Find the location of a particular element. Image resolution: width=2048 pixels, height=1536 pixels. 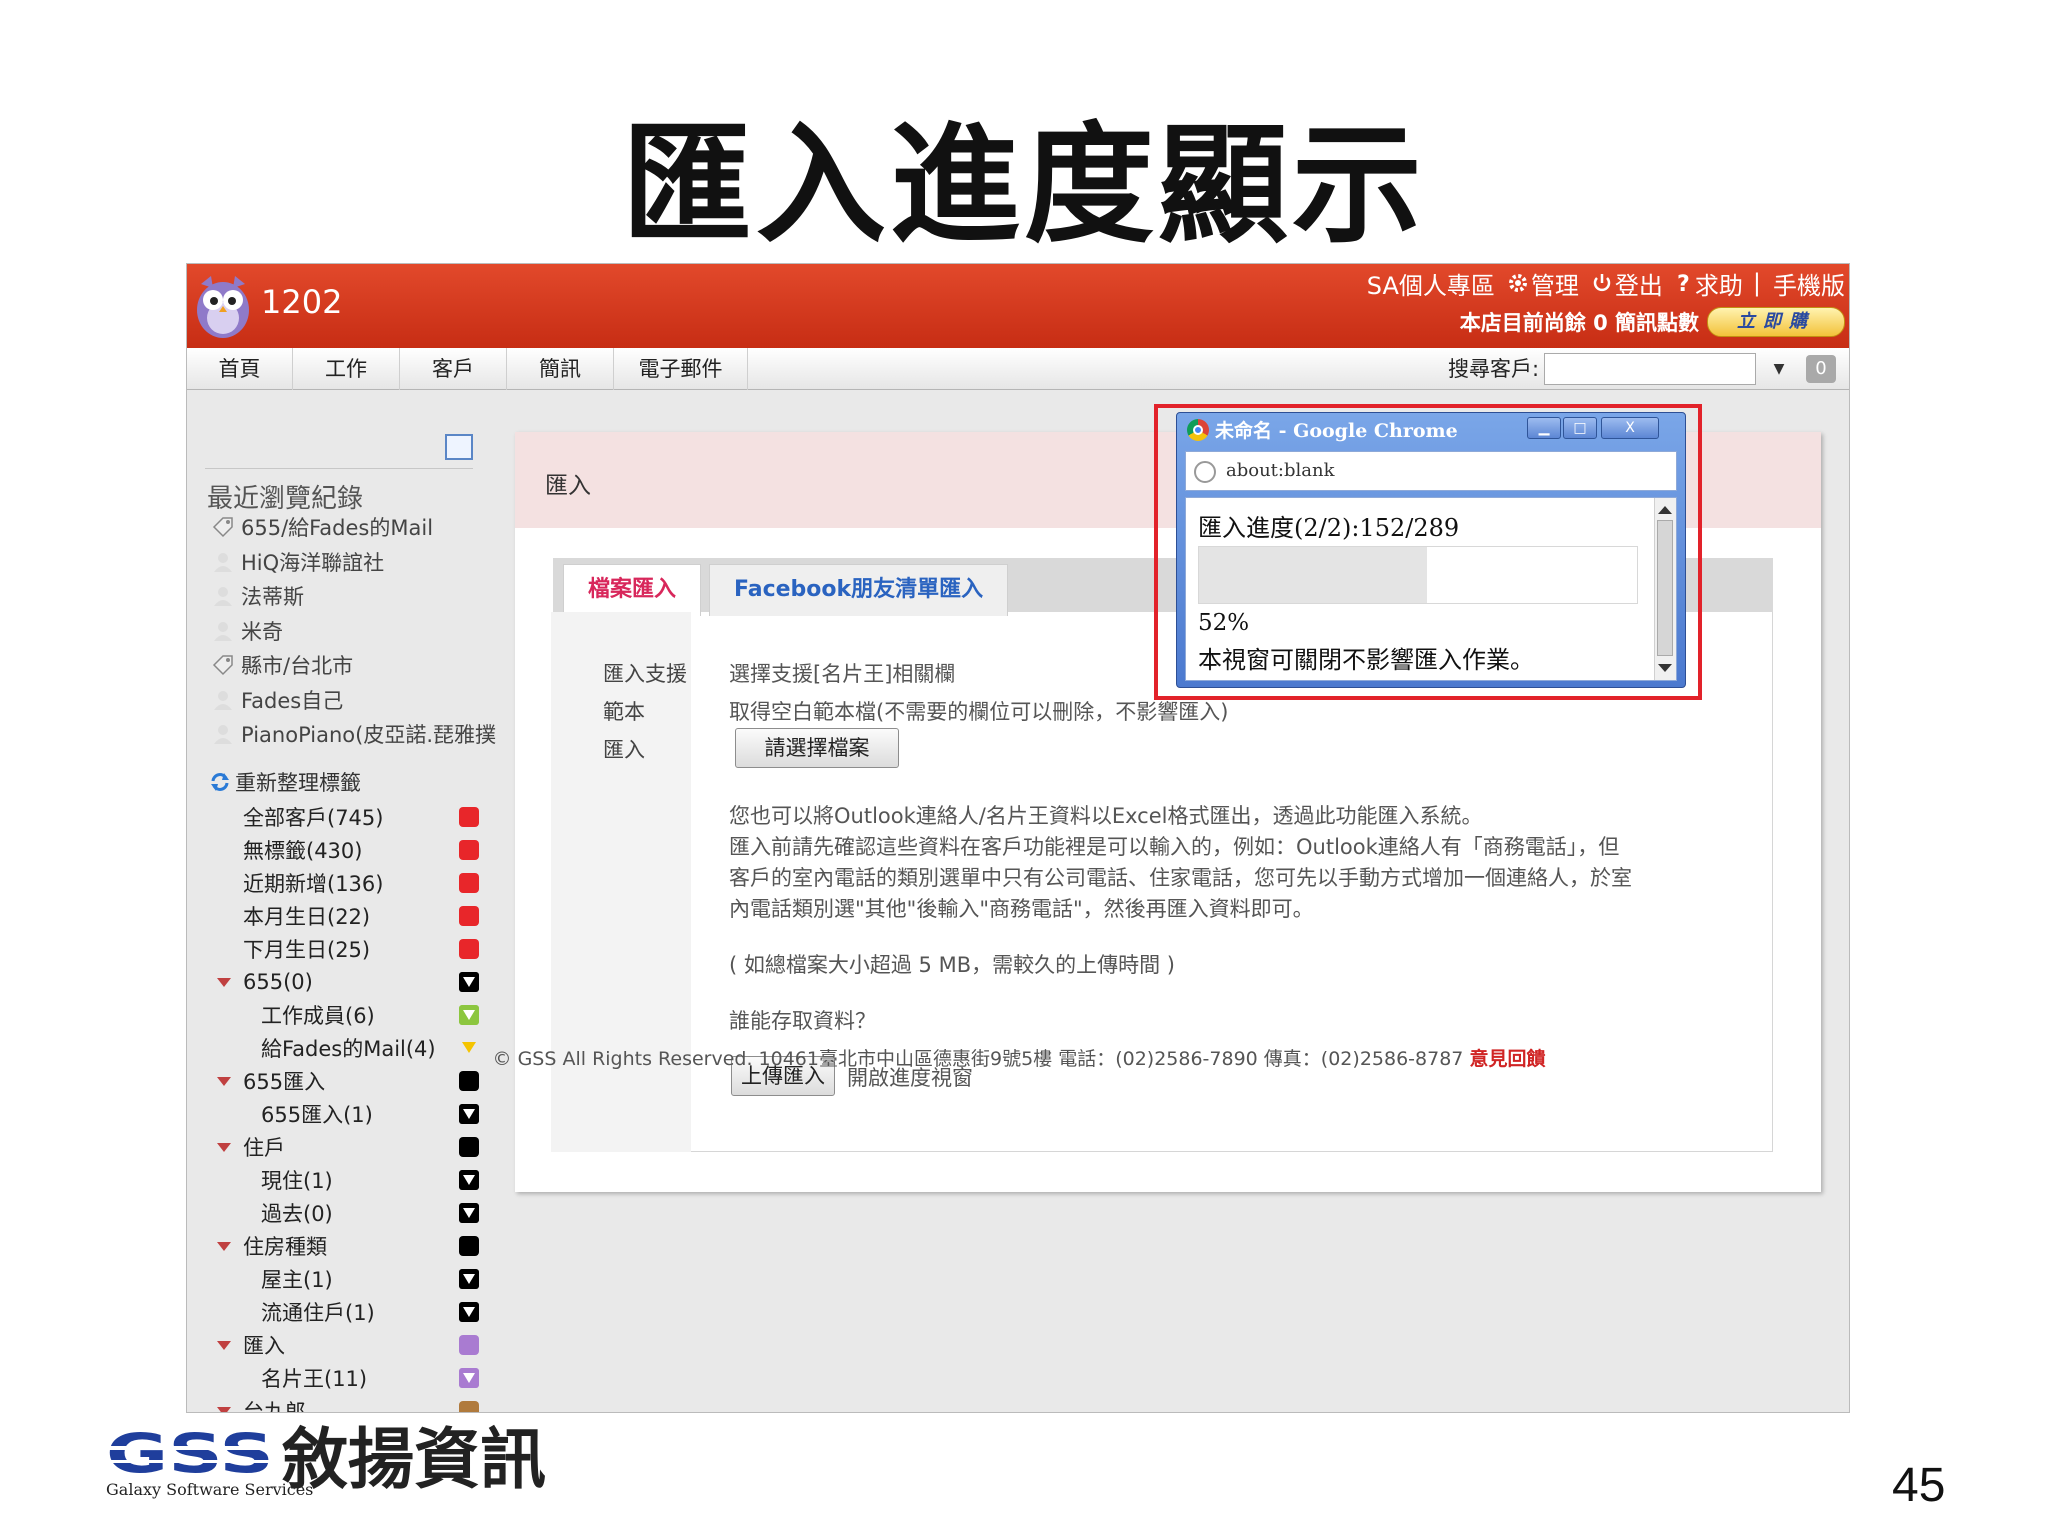

person-icon is located at coordinates (223, 631).